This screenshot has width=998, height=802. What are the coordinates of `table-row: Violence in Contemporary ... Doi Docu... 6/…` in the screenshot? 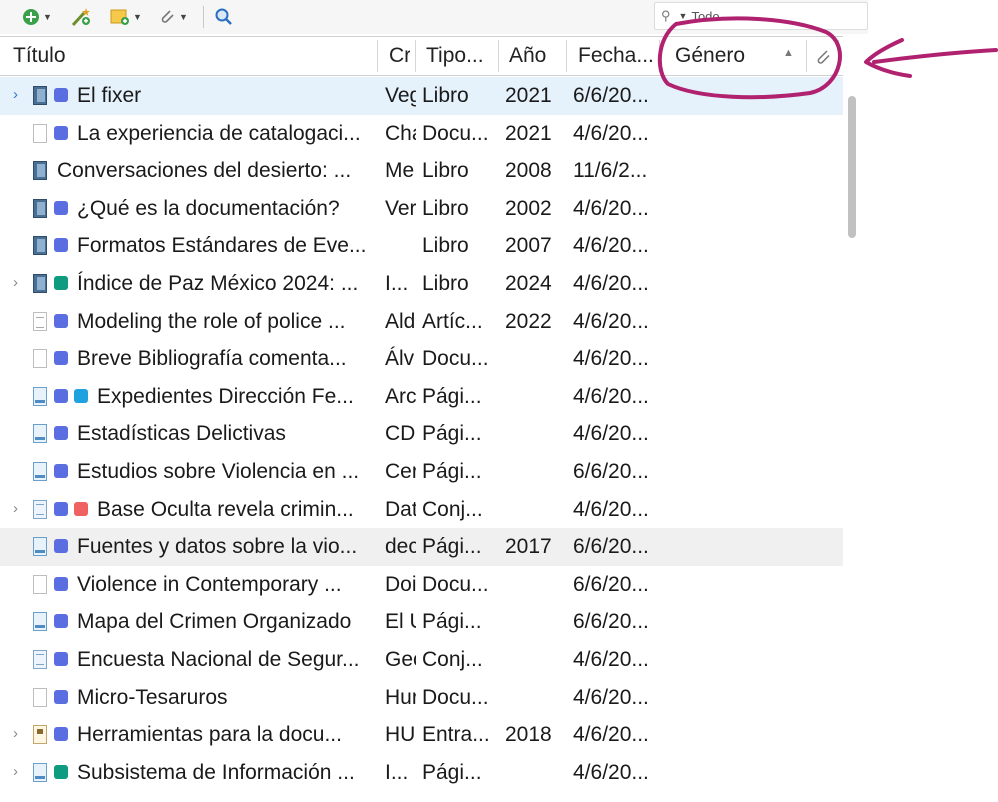 It's located at (421, 585).